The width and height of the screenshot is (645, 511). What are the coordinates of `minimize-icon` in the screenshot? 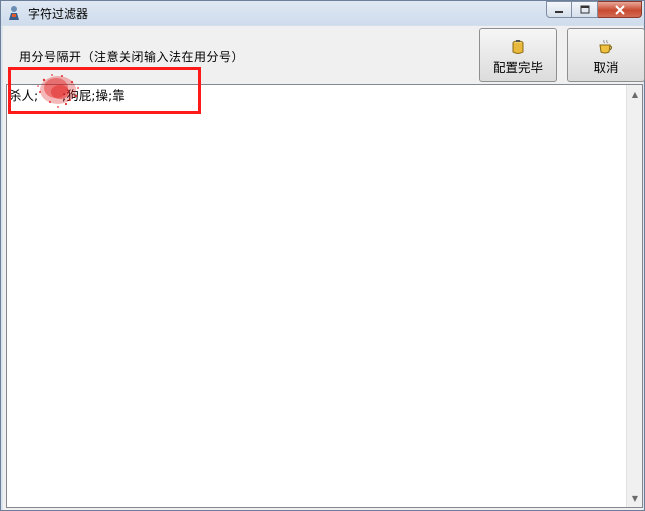 It's located at (559, 11).